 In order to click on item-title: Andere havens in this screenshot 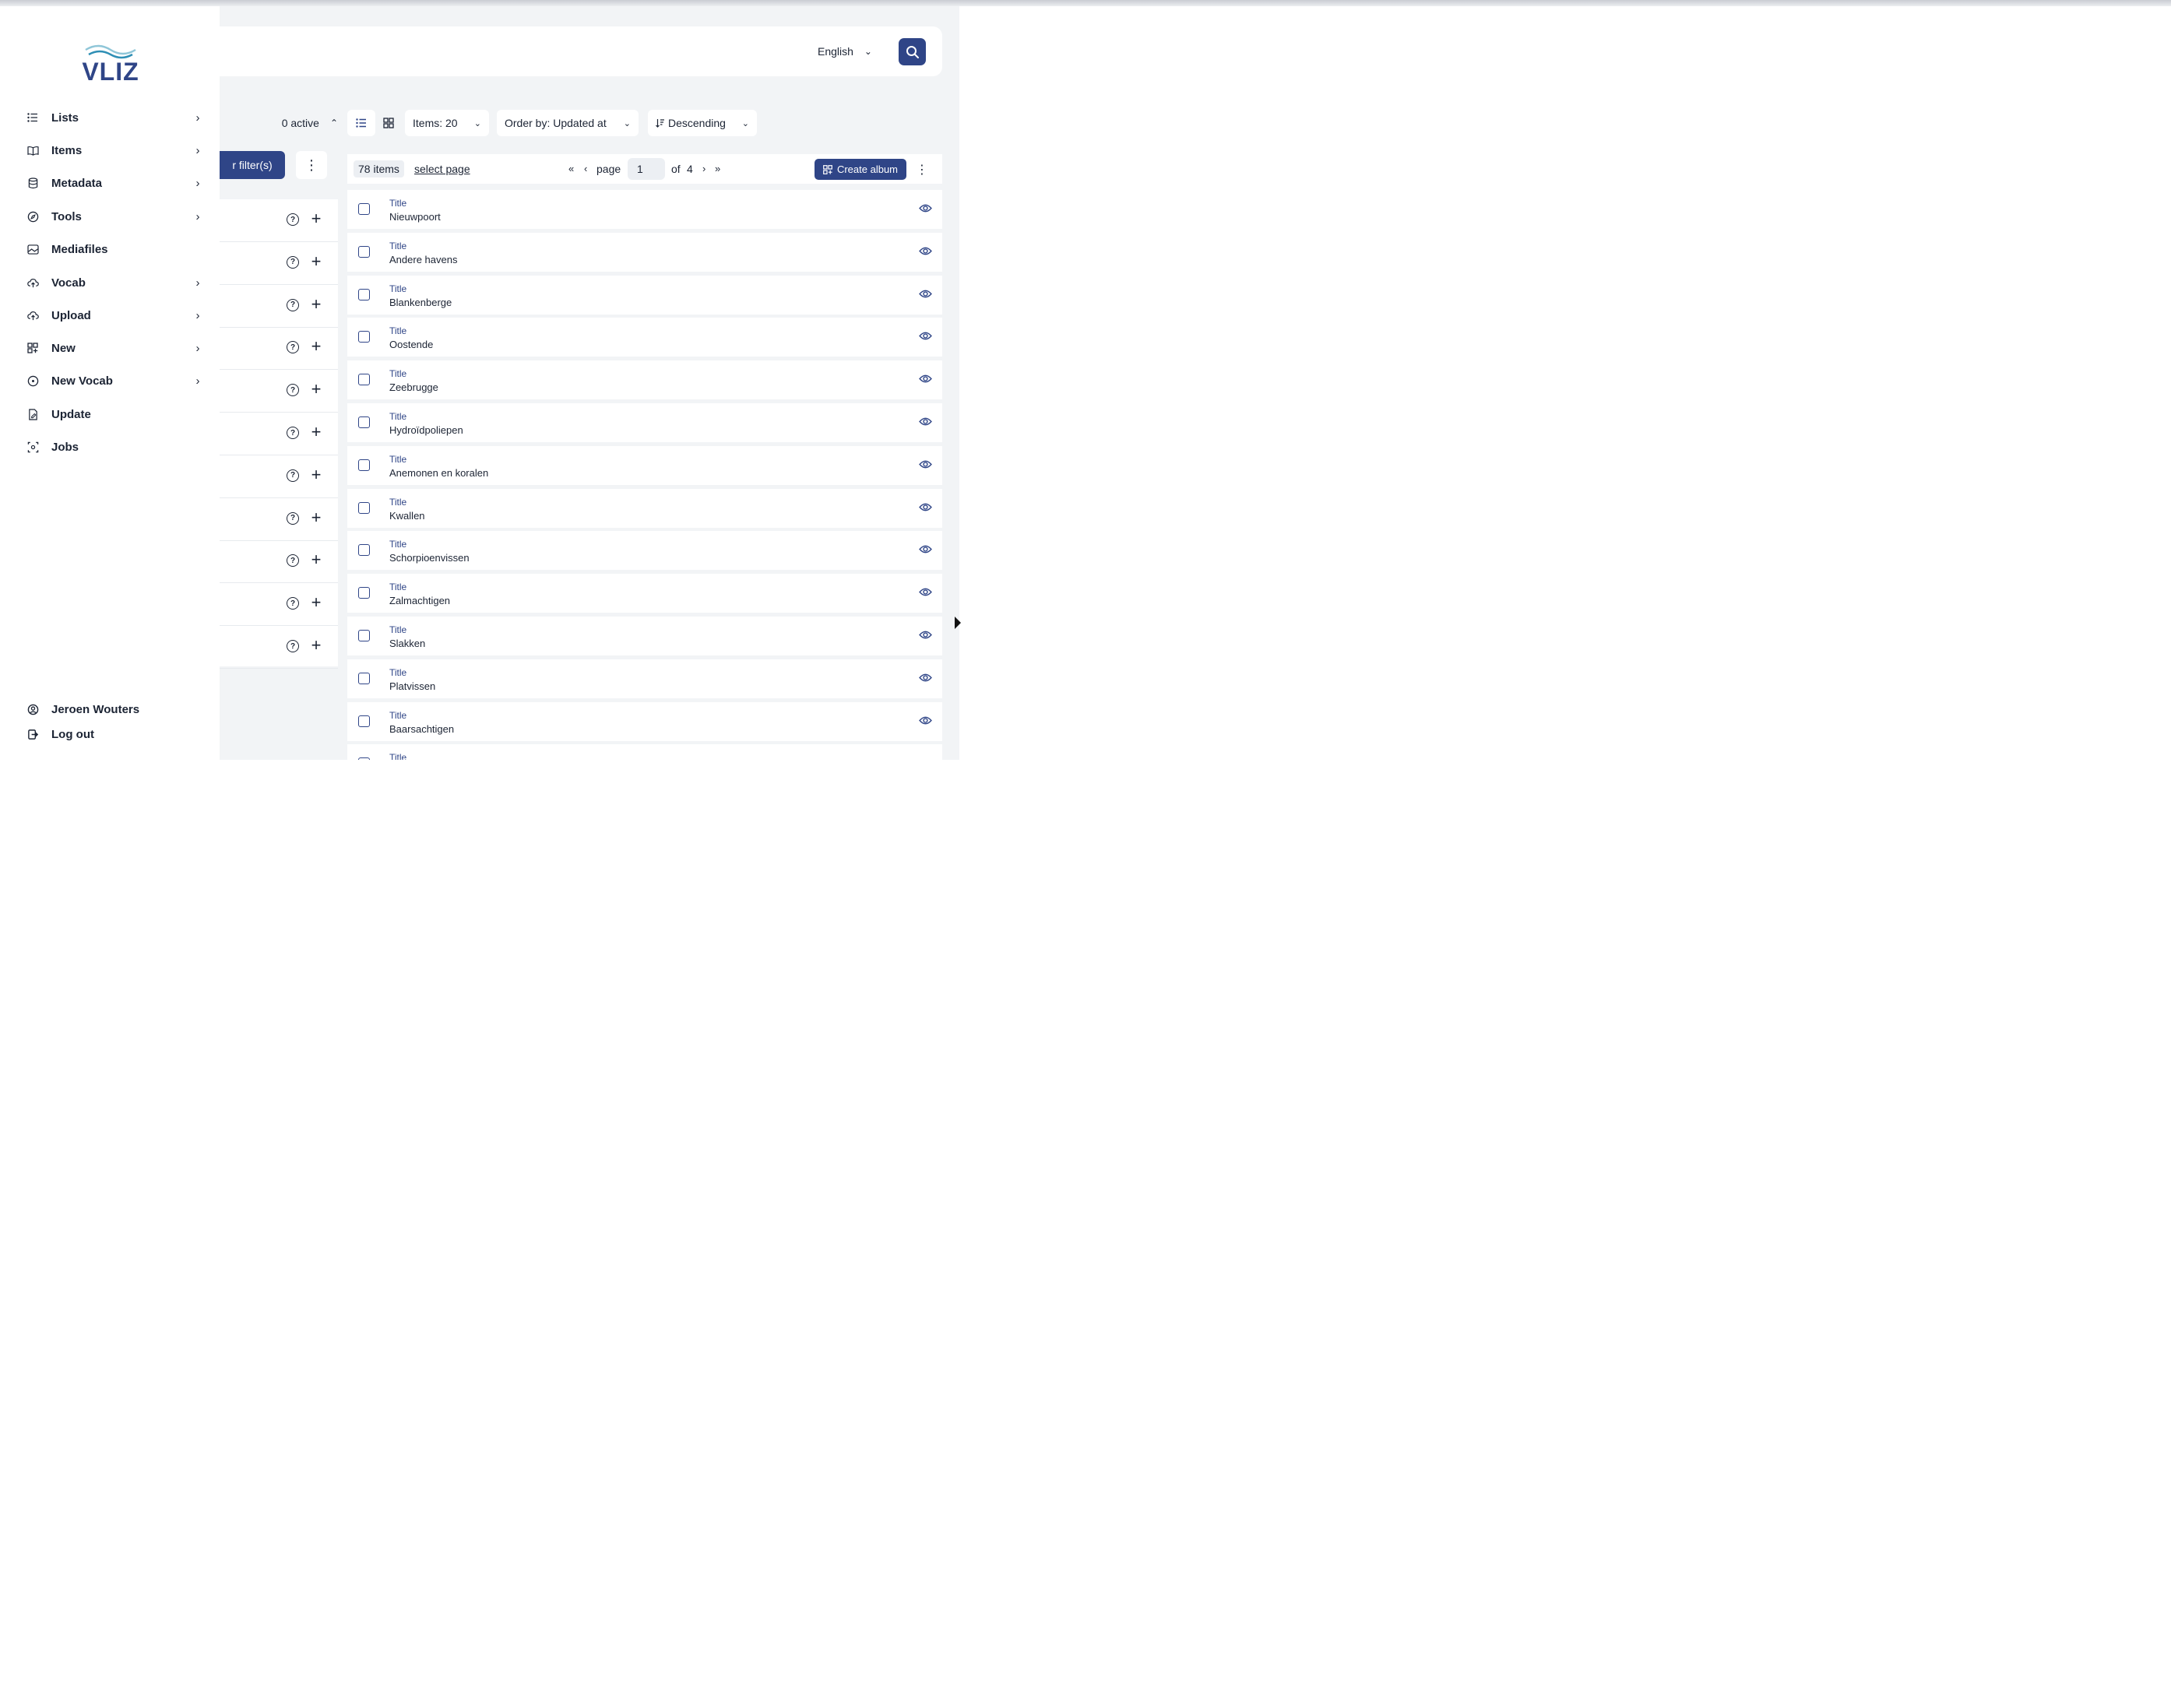, I will do `click(423, 259)`.